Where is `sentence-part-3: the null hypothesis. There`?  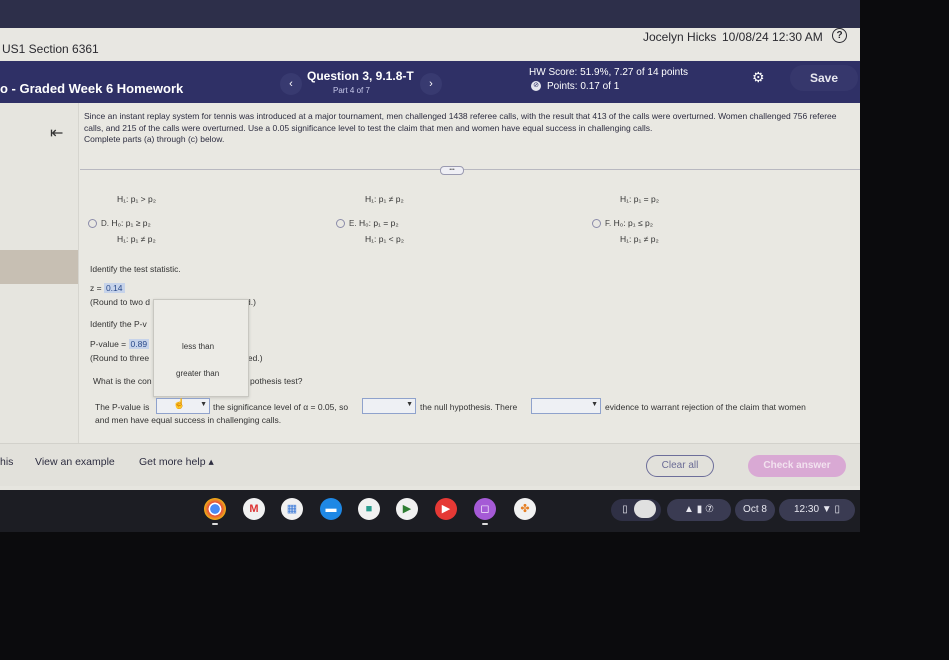
sentence-part-3: the null hypothesis. There is located at coordinates (469, 407).